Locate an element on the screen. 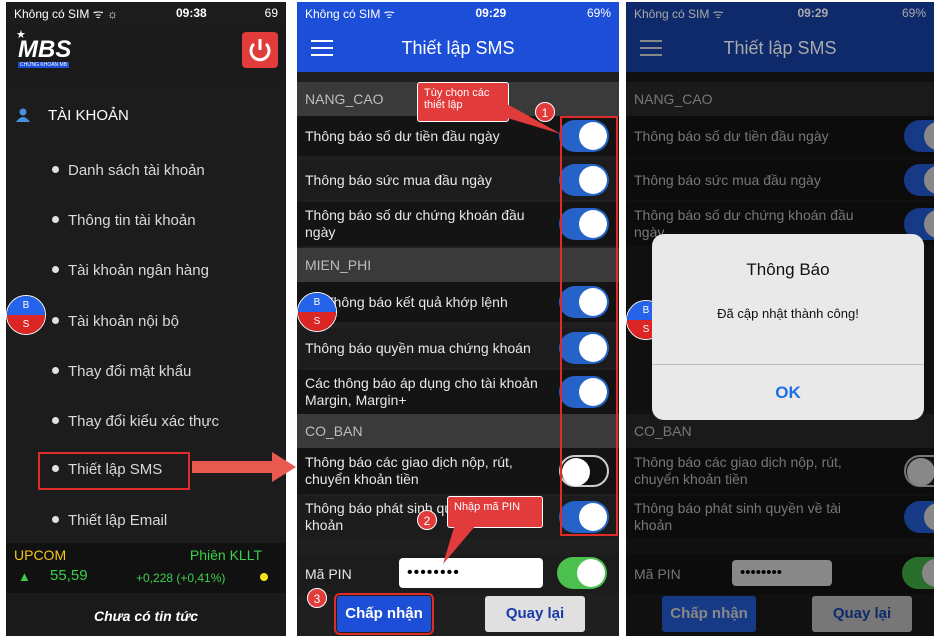 Image resolution: width=936 pixels, height=636 pixels. menu-item-bank-account: Tài khoản ngân hàng is located at coordinates (146, 270).